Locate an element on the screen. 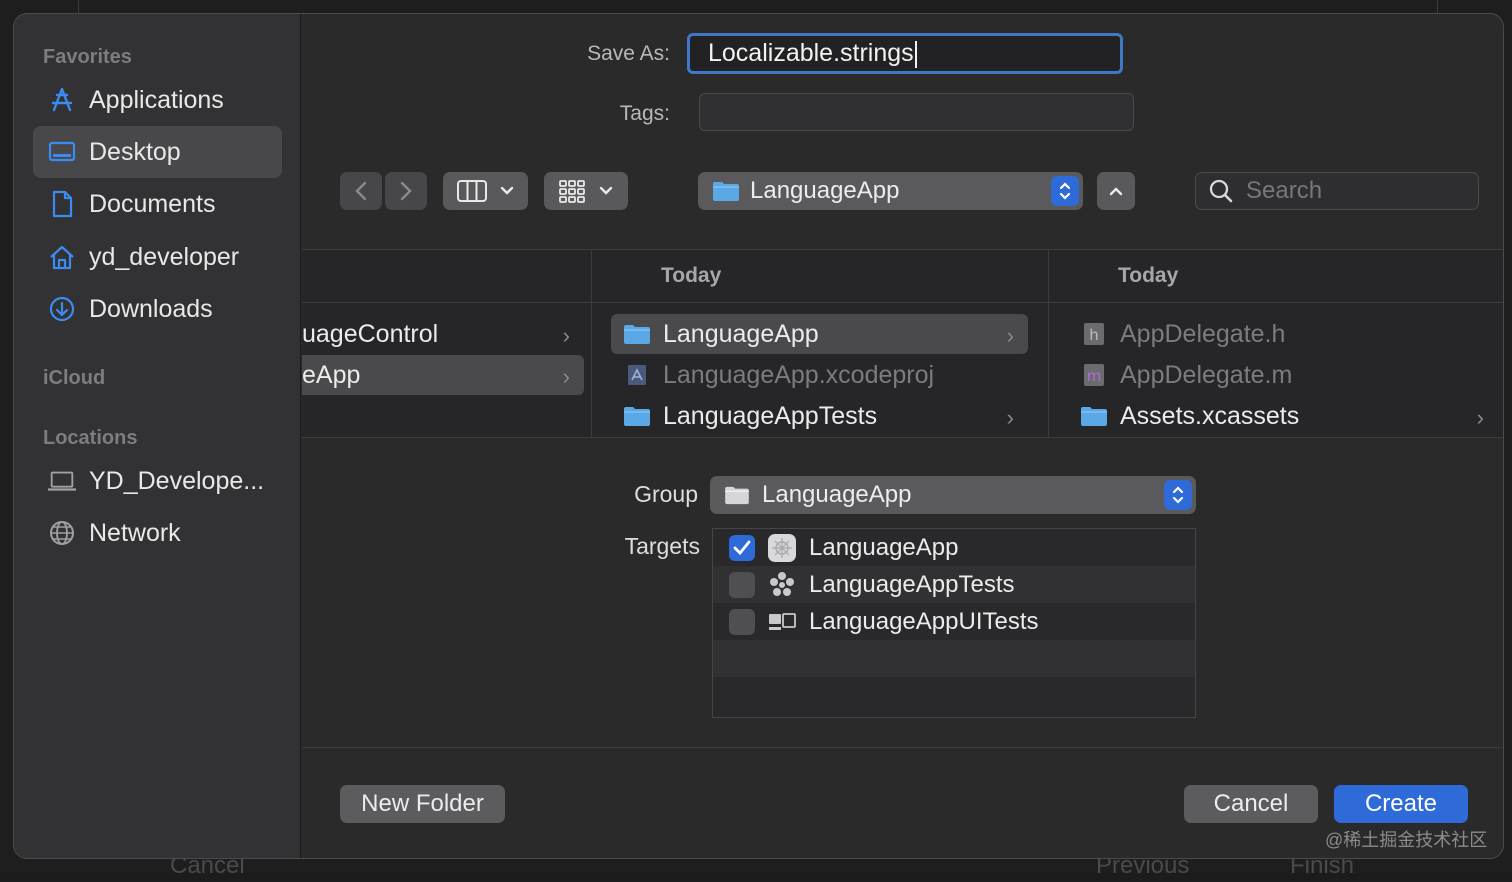 This screenshot has height=882, width=1512. sidebar-section-icloud: iCloud is located at coordinates (74, 378).